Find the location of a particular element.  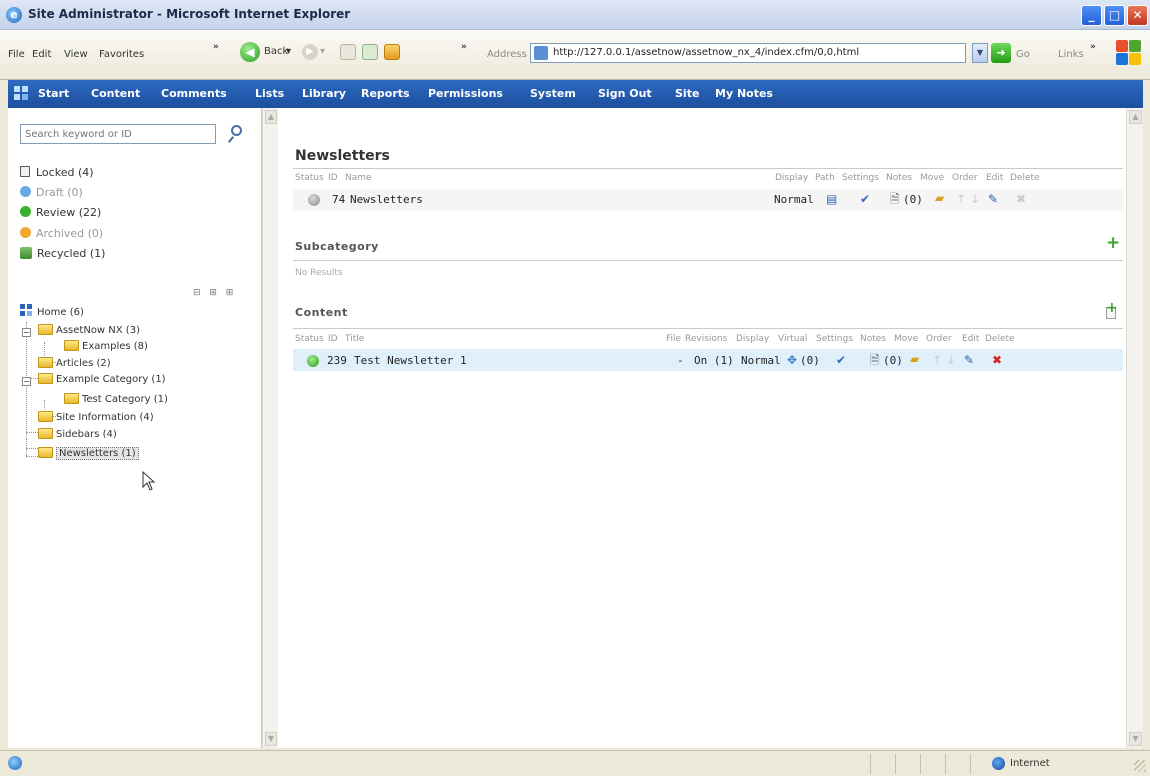

tree-item-label: Sidebars (4) is located at coordinates (86, 434).